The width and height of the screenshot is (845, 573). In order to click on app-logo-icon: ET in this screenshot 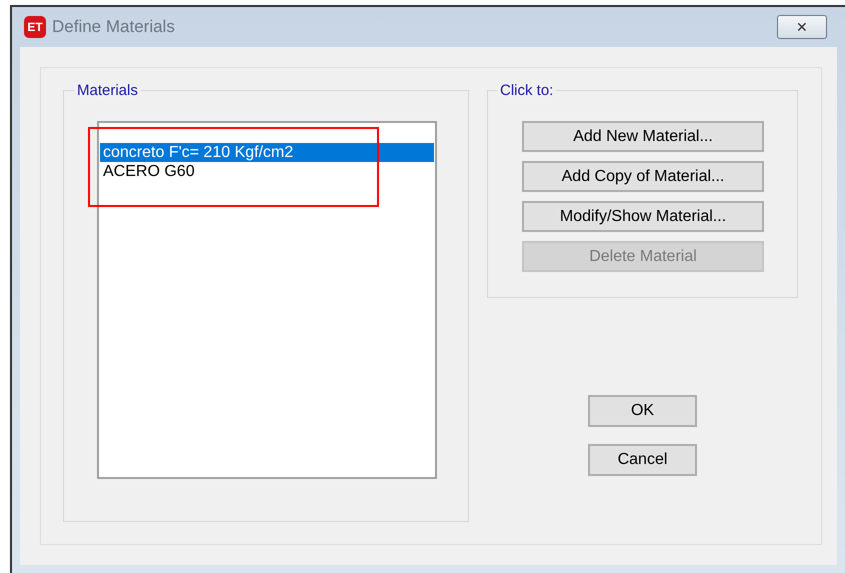, I will do `click(35, 27)`.